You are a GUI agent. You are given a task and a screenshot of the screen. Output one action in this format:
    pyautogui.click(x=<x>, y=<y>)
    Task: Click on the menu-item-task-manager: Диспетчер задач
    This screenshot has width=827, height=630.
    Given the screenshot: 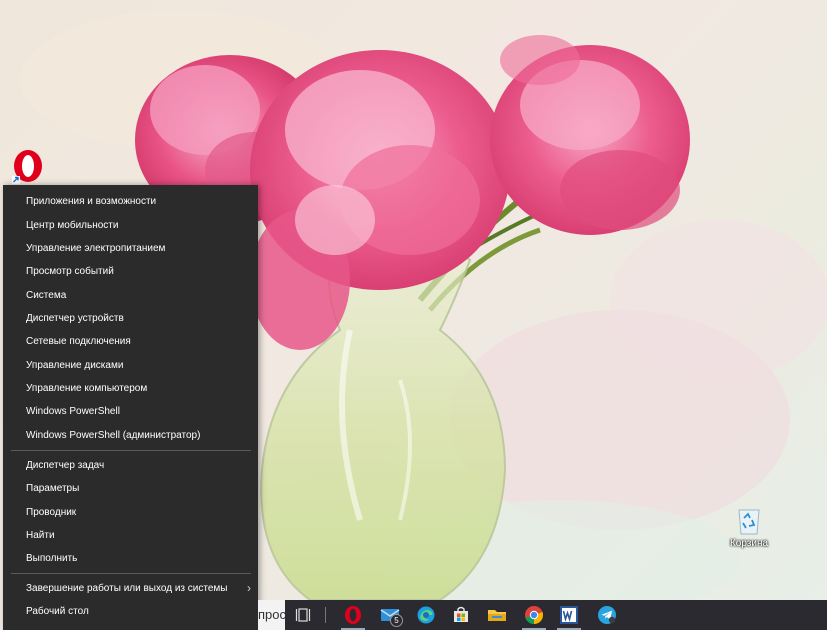 What is the action you would take?
    pyautogui.click(x=130, y=465)
    